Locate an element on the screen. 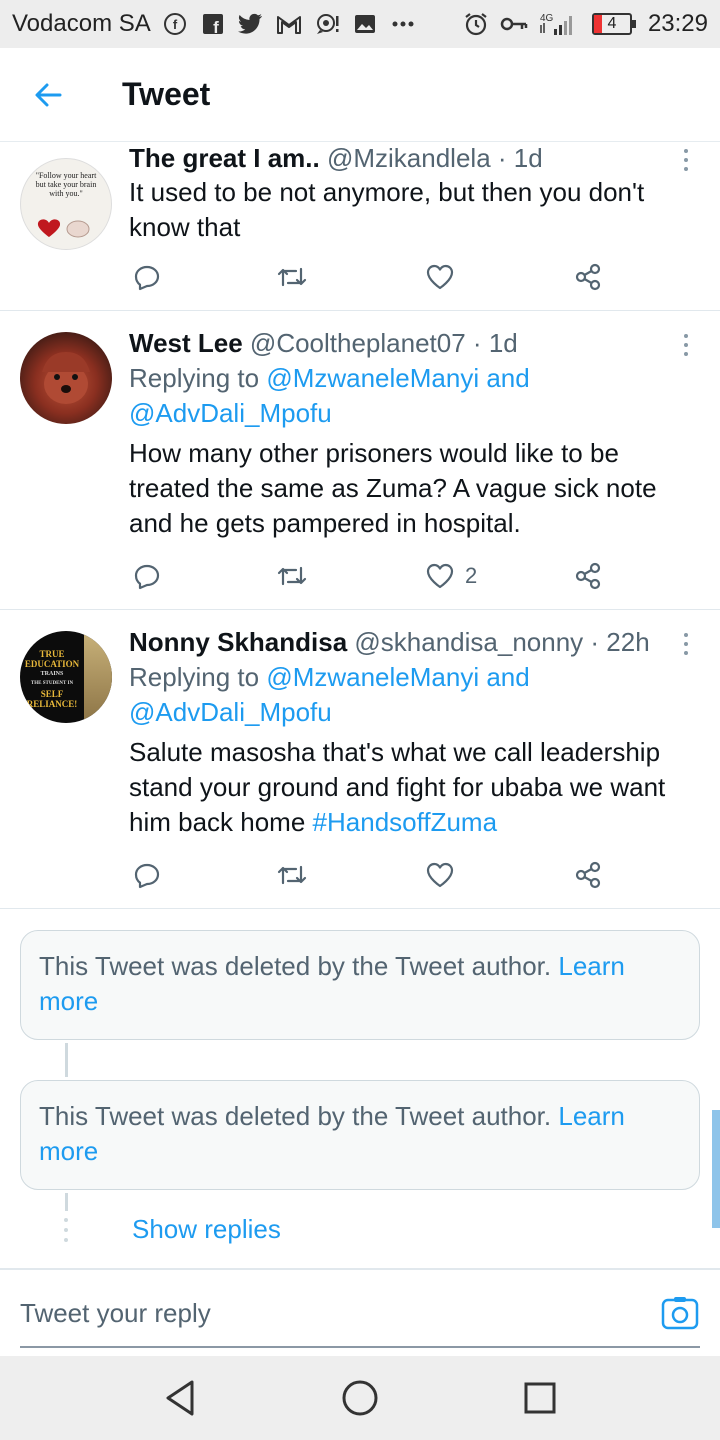 Image resolution: width=720 pixels, height=1440 pixels. twitter-icon is located at coordinates (251, 24).